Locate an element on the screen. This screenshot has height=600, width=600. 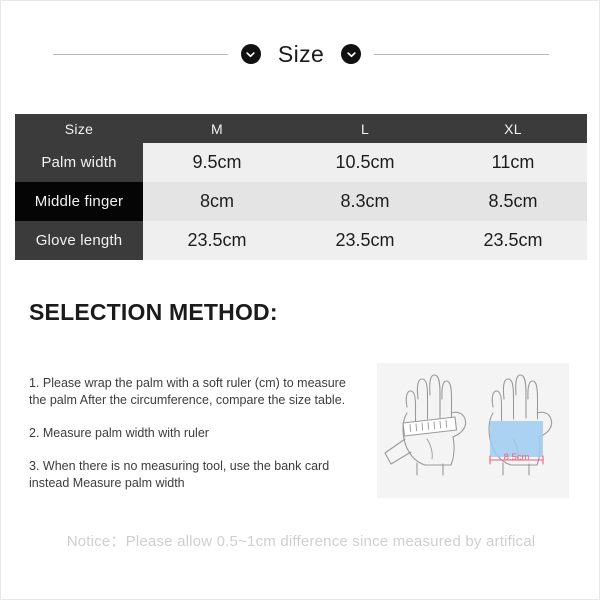
size-table-head: Size M L XL is located at coordinates (301, 128).